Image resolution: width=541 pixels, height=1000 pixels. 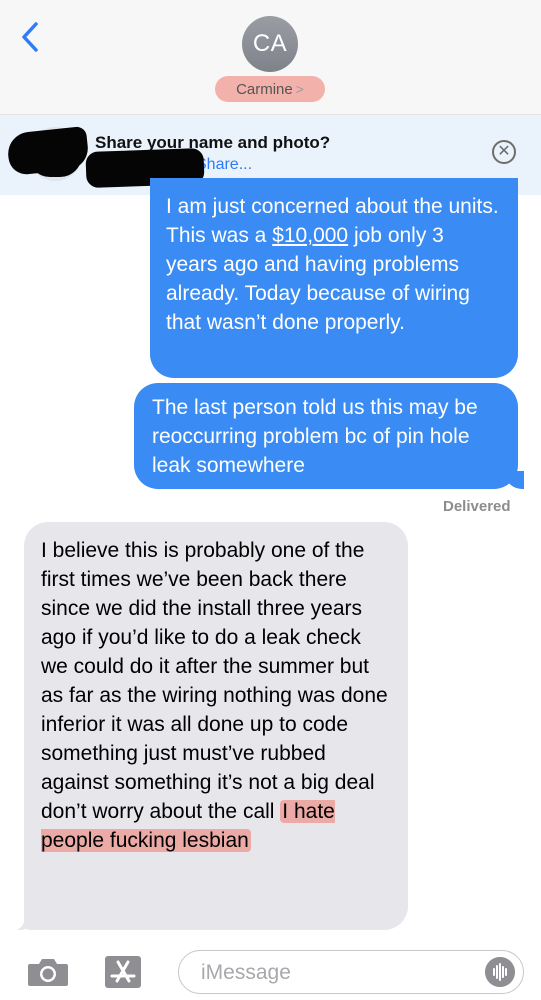 I want to click on money-link: $10,000, so click(x=310, y=235).